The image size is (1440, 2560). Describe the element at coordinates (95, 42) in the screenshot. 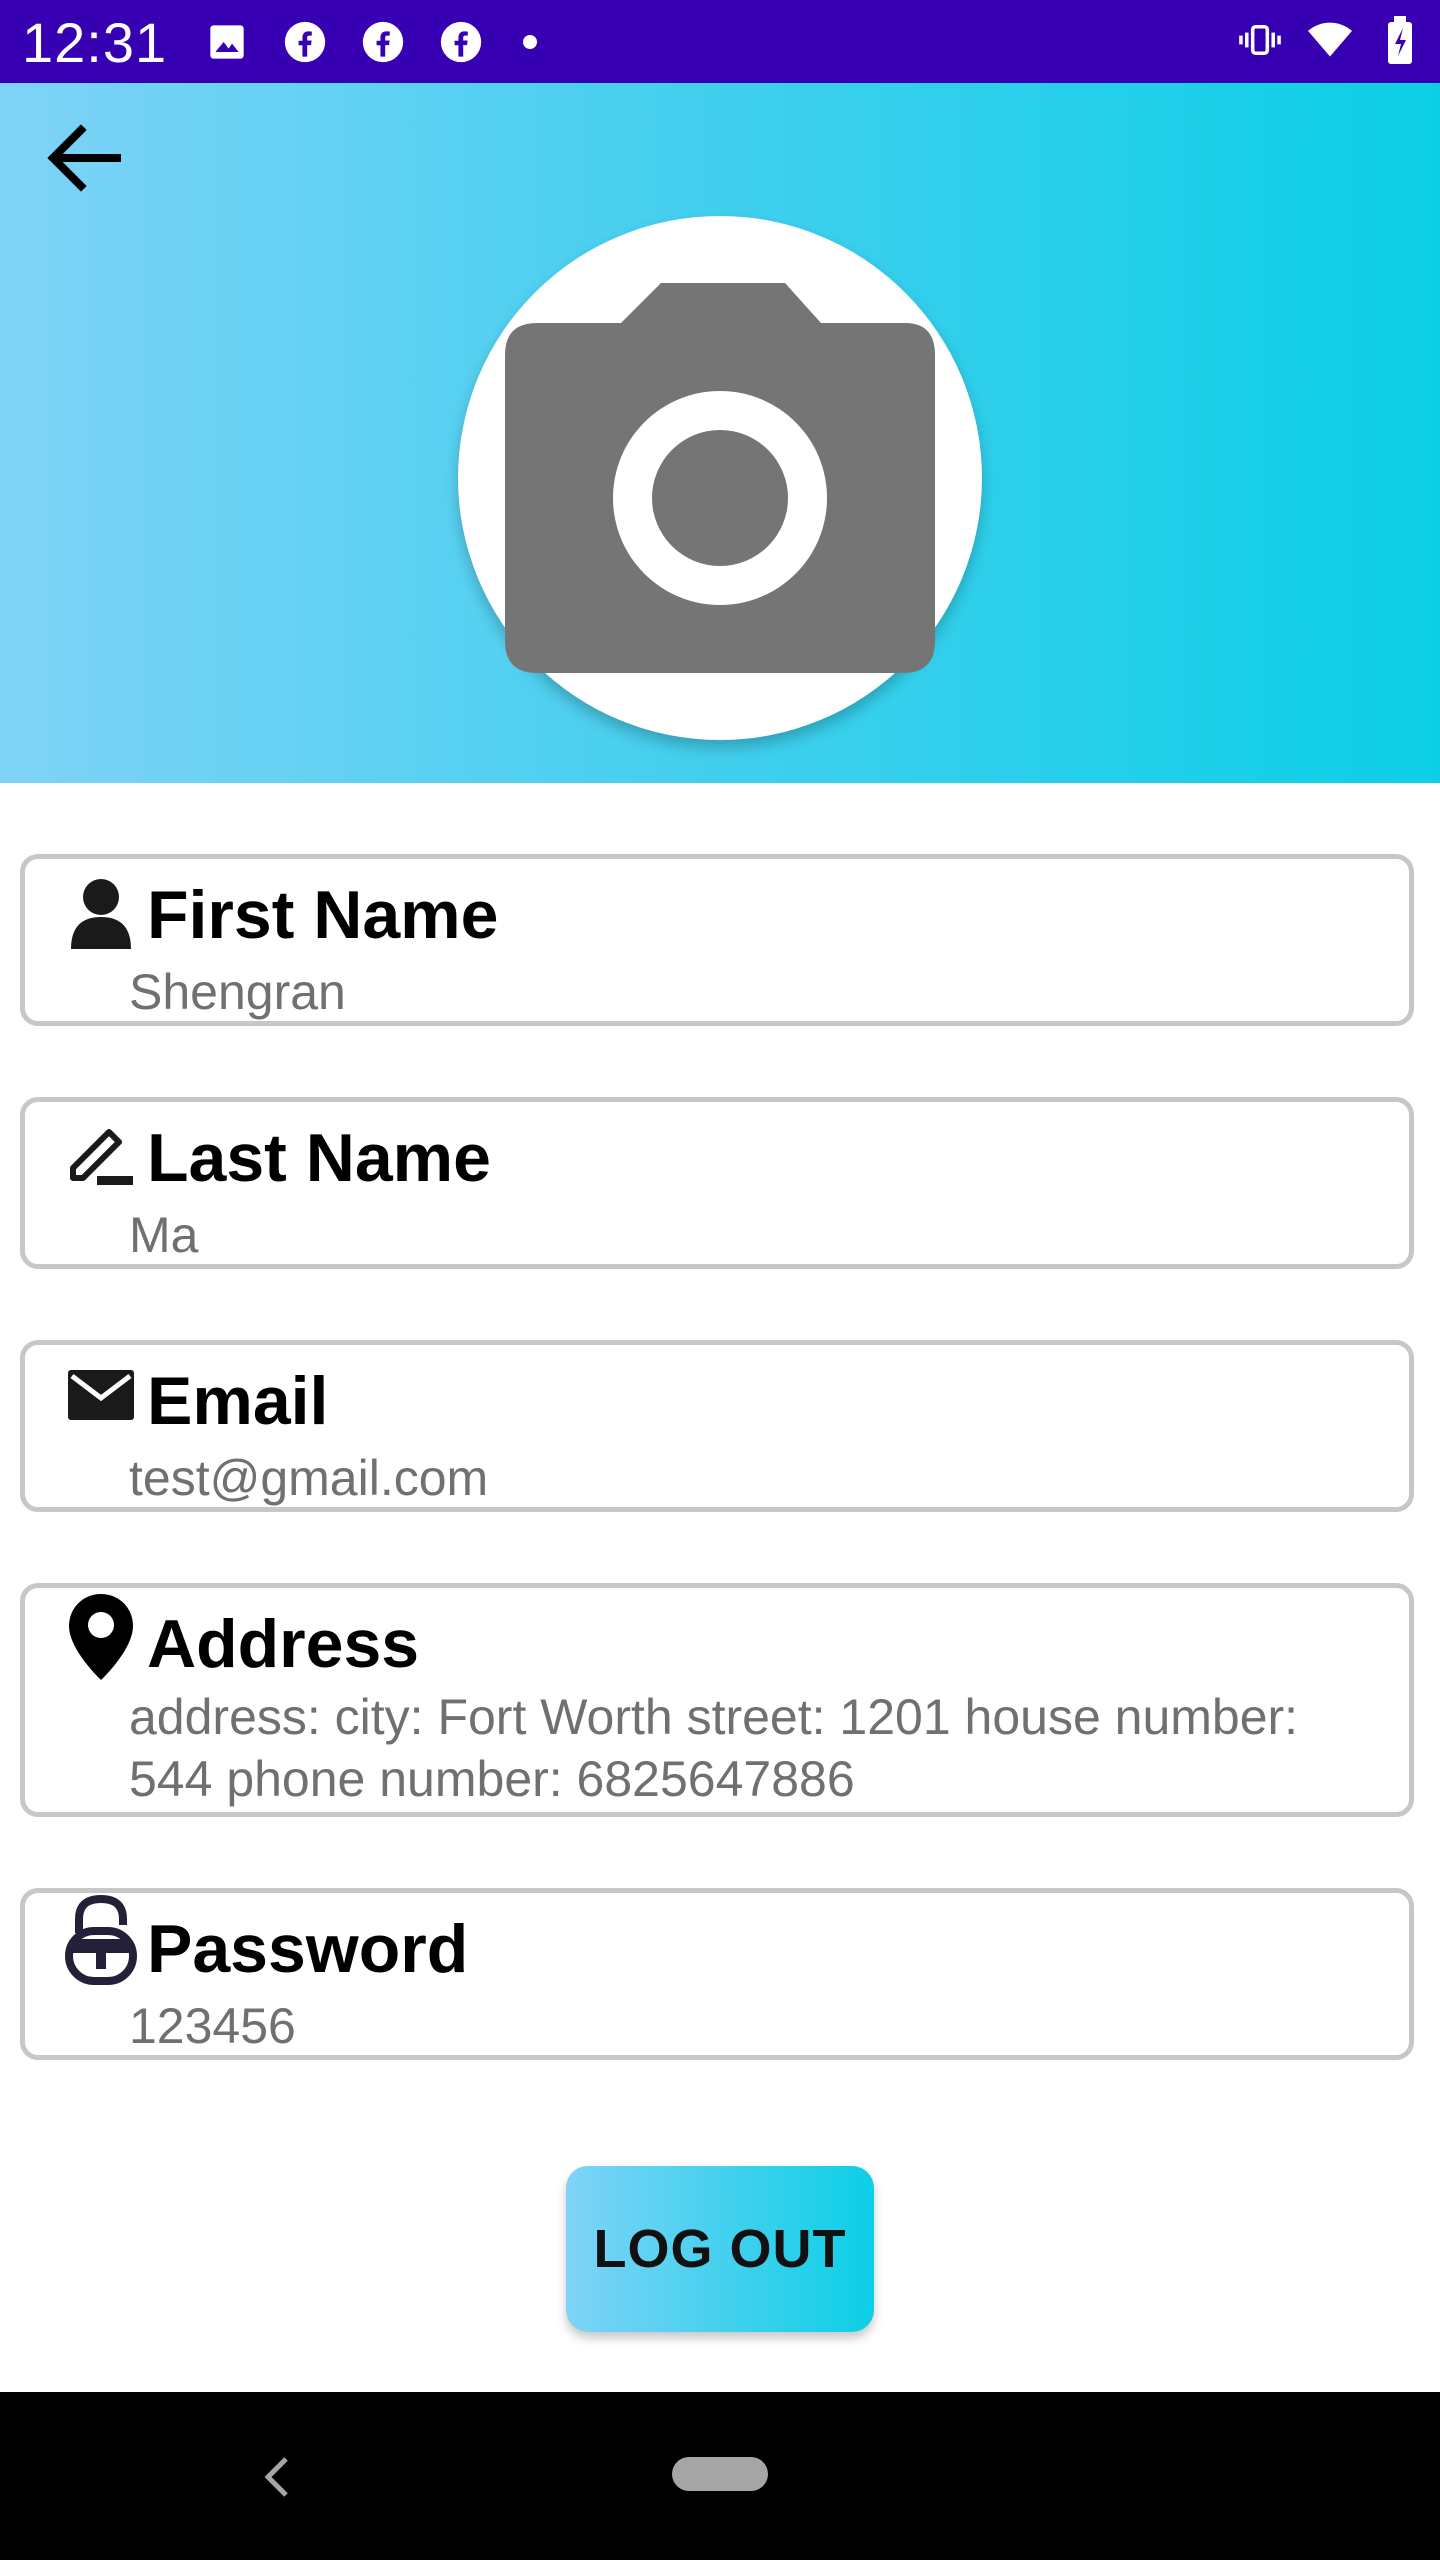

I see `status-time: 12:31` at that location.